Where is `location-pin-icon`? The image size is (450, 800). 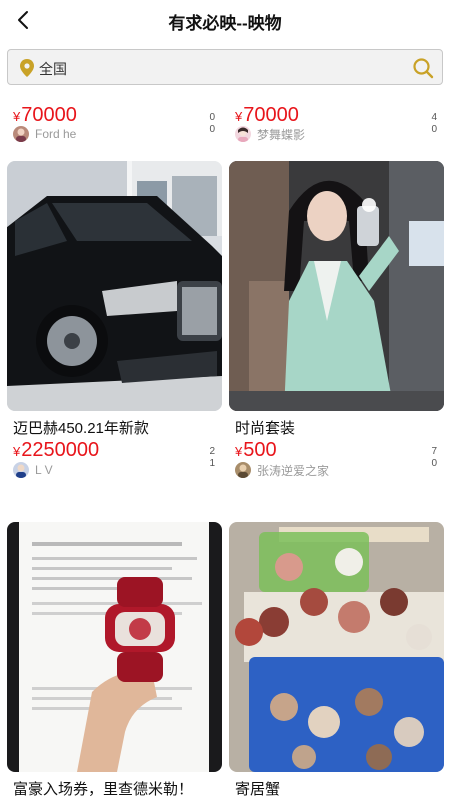
location-pin-icon is located at coordinates (27, 68).